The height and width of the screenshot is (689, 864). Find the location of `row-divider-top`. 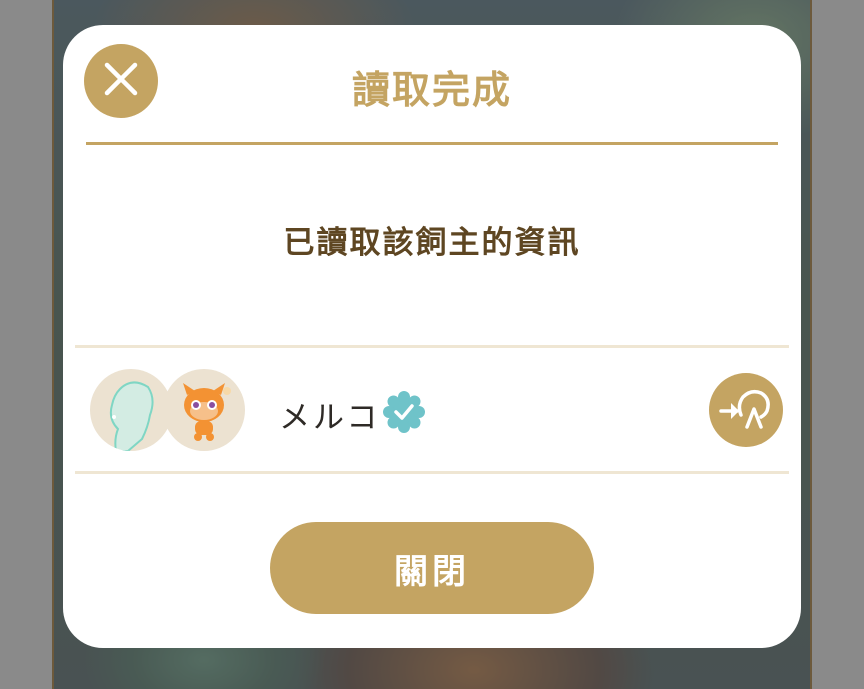

row-divider-top is located at coordinates (432, 346).